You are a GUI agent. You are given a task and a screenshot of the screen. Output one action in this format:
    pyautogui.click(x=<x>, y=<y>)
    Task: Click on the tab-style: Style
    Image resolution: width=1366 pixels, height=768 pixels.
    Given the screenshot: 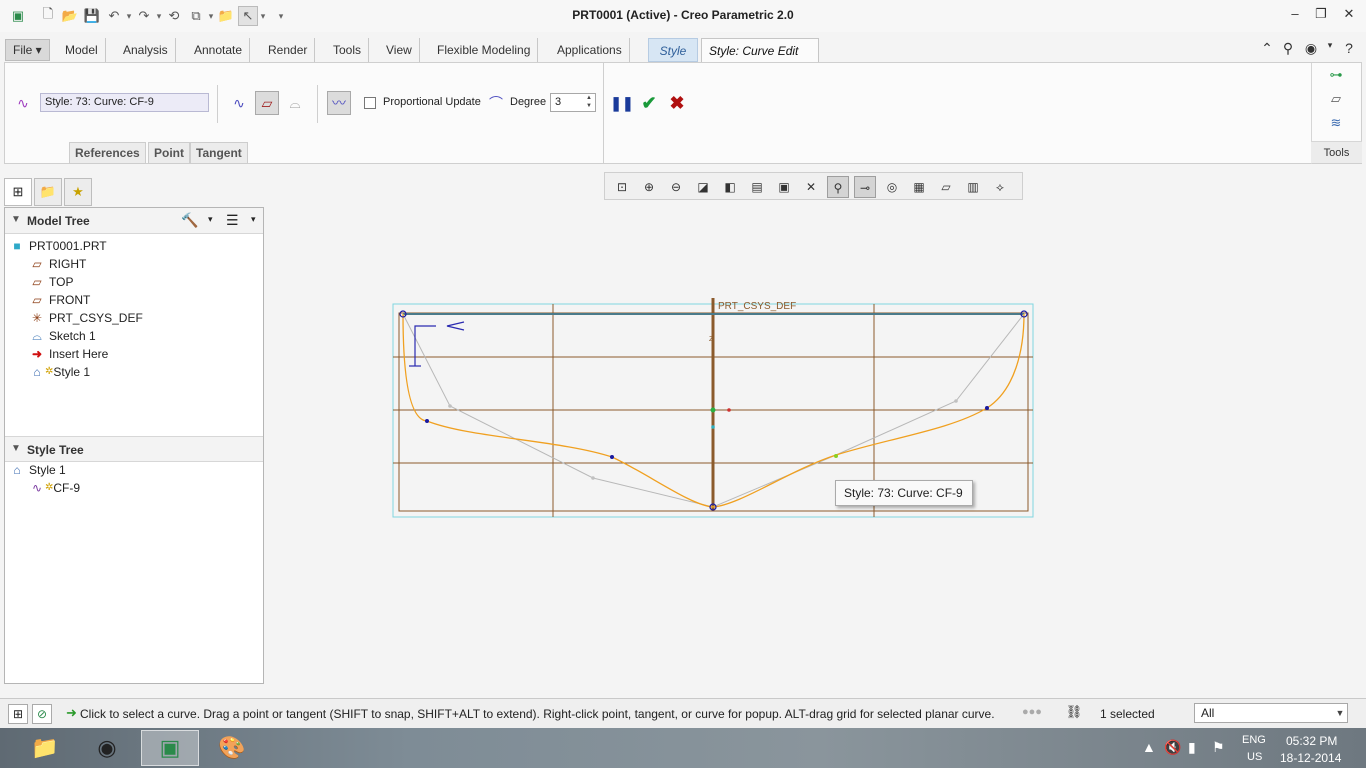 What is the action you would take?
    pyautogui.click(x=673, y=50)
    